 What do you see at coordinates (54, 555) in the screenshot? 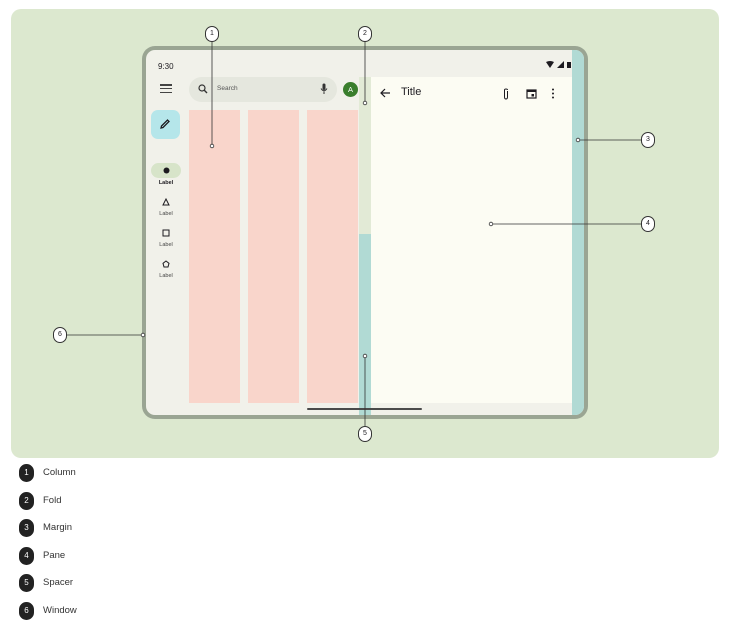
I see `legend-label: Pane` at bounding box center [54, 555].